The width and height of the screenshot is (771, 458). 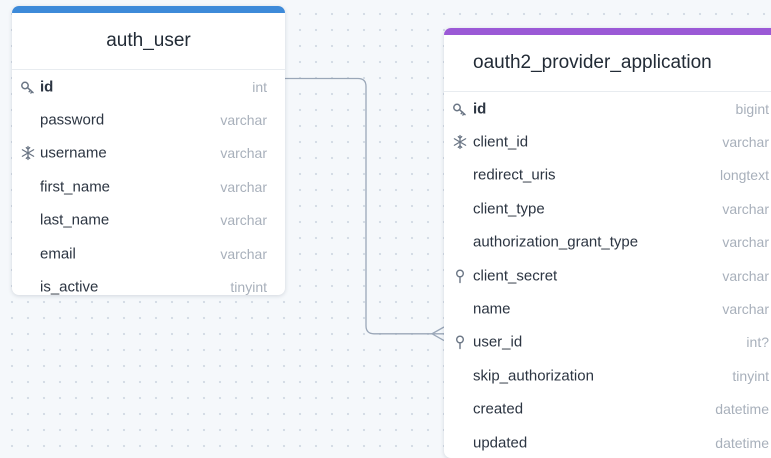 I want to click on field-row-created: created datetime, so click(x=607, y=409).